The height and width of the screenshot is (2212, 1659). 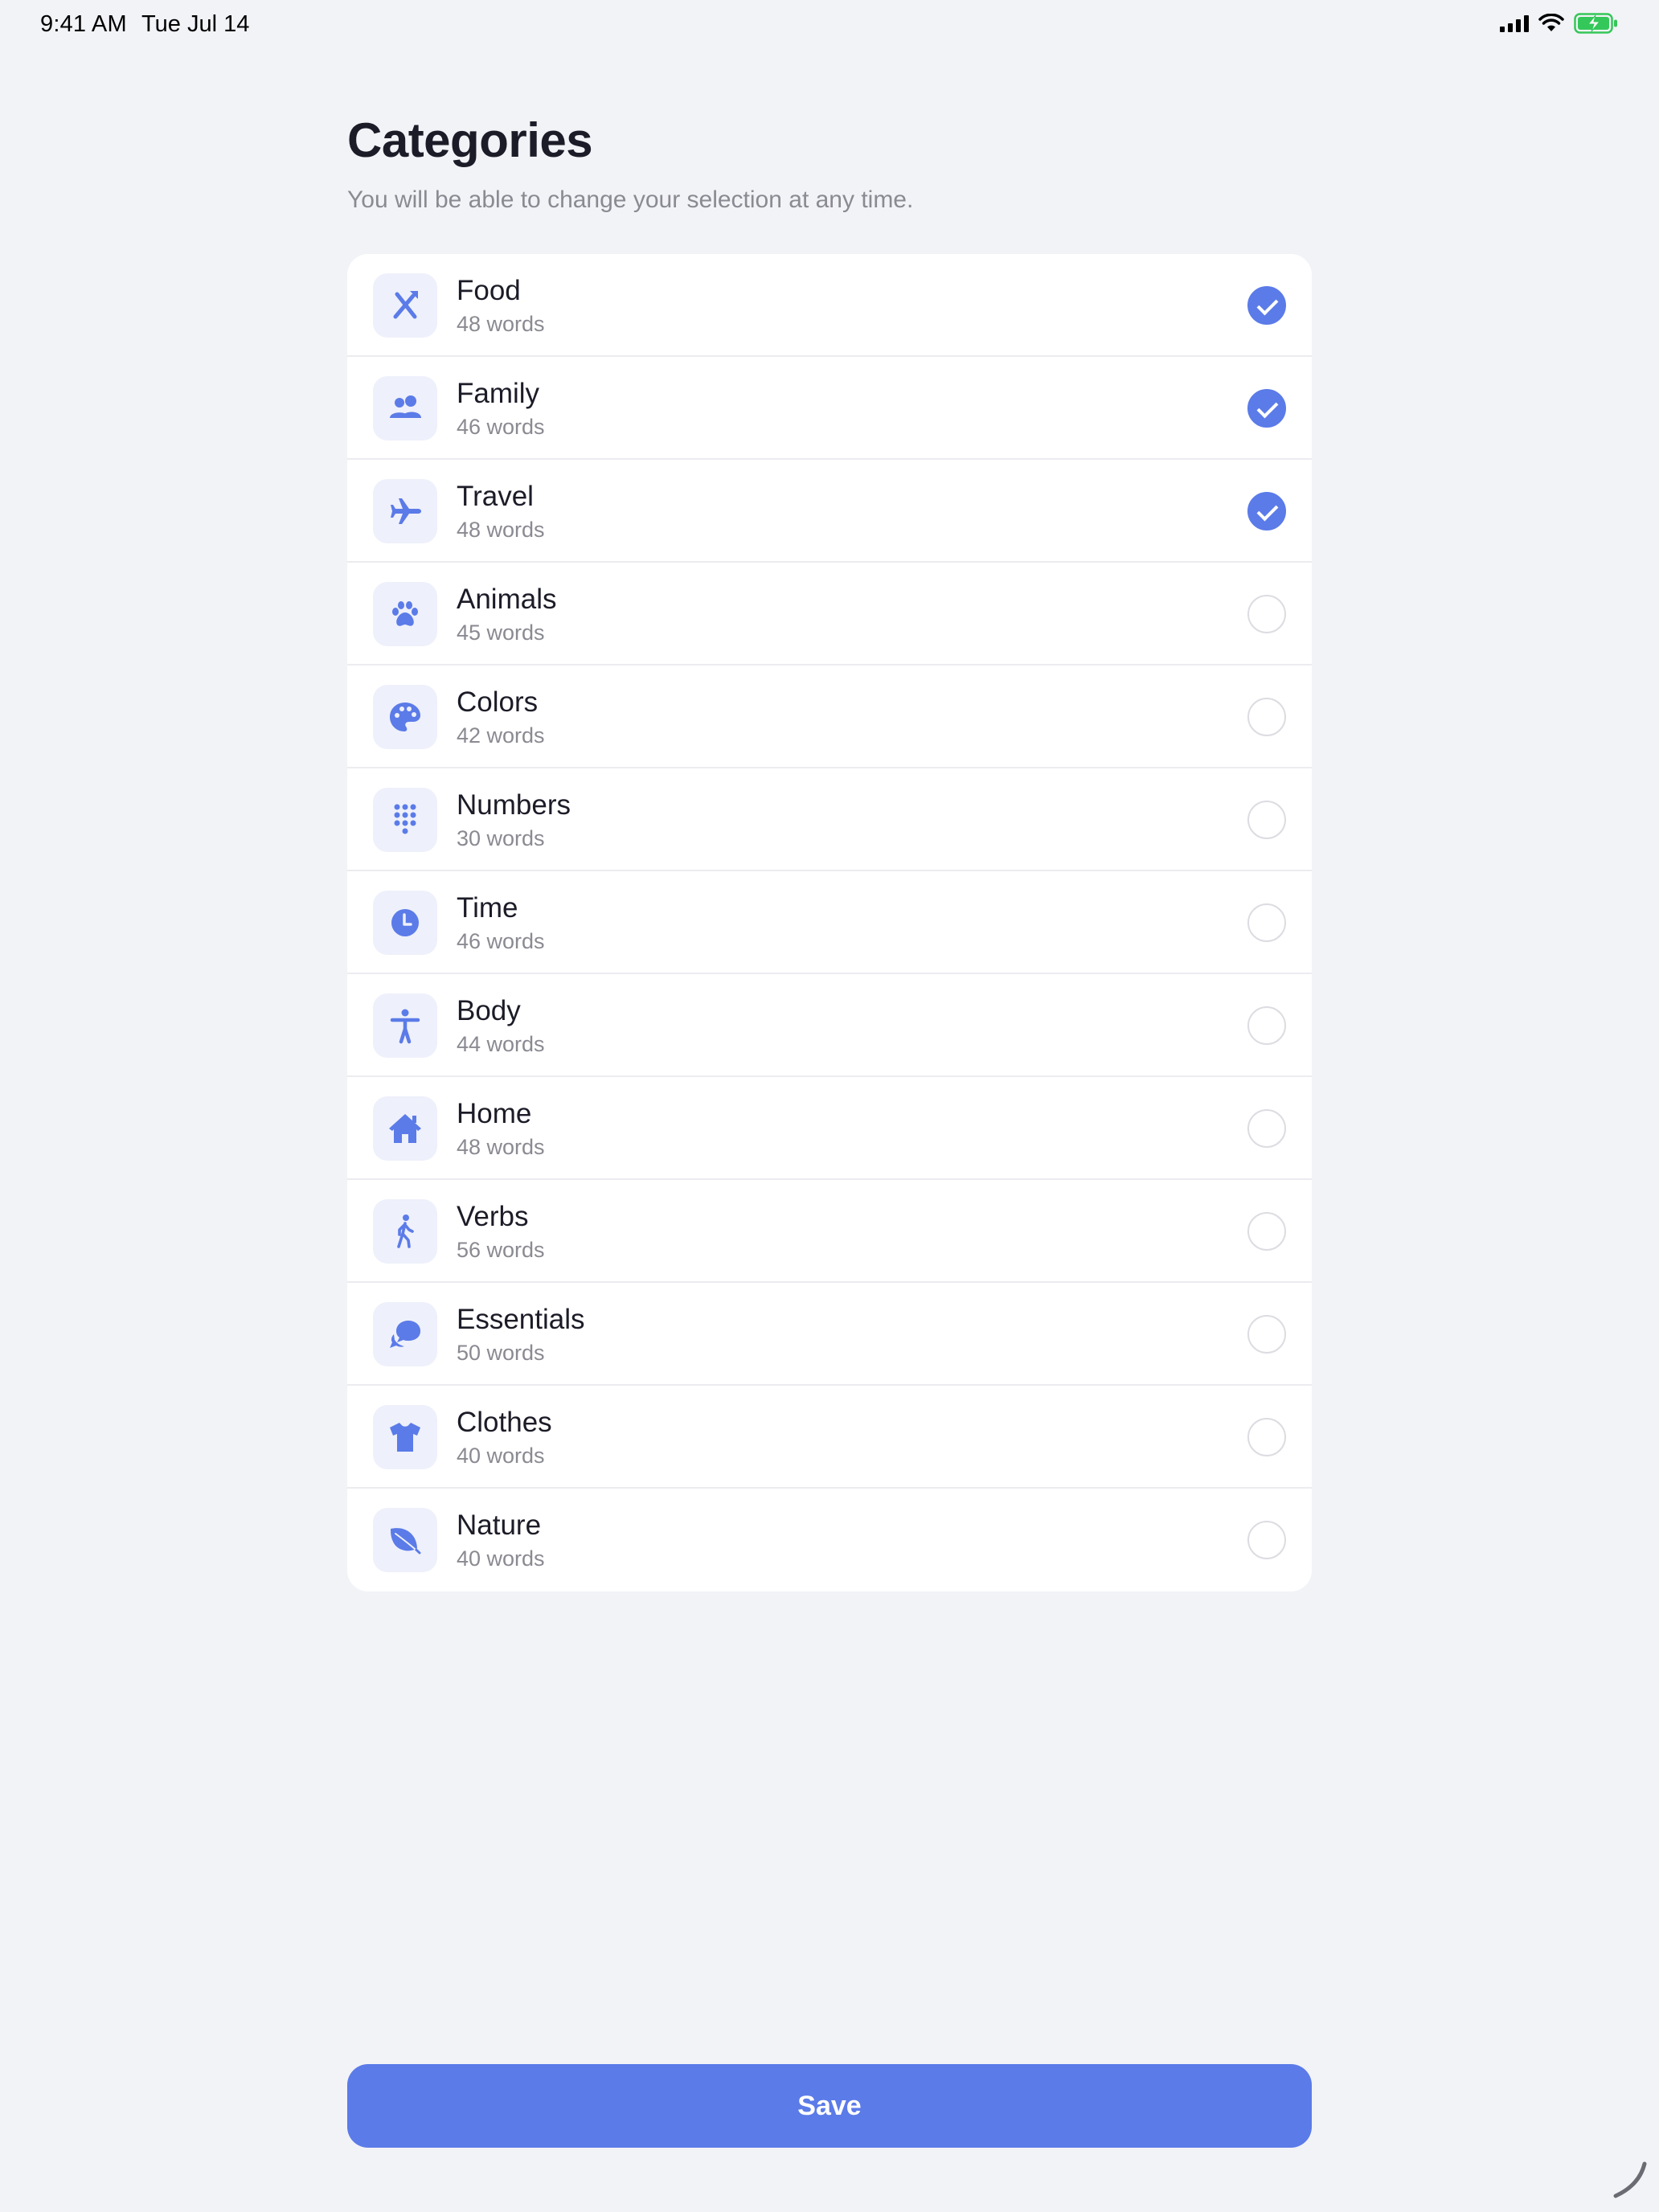 I want to click on category-row-essentials: Essentials 50 words, so click(x=829, y=1334).